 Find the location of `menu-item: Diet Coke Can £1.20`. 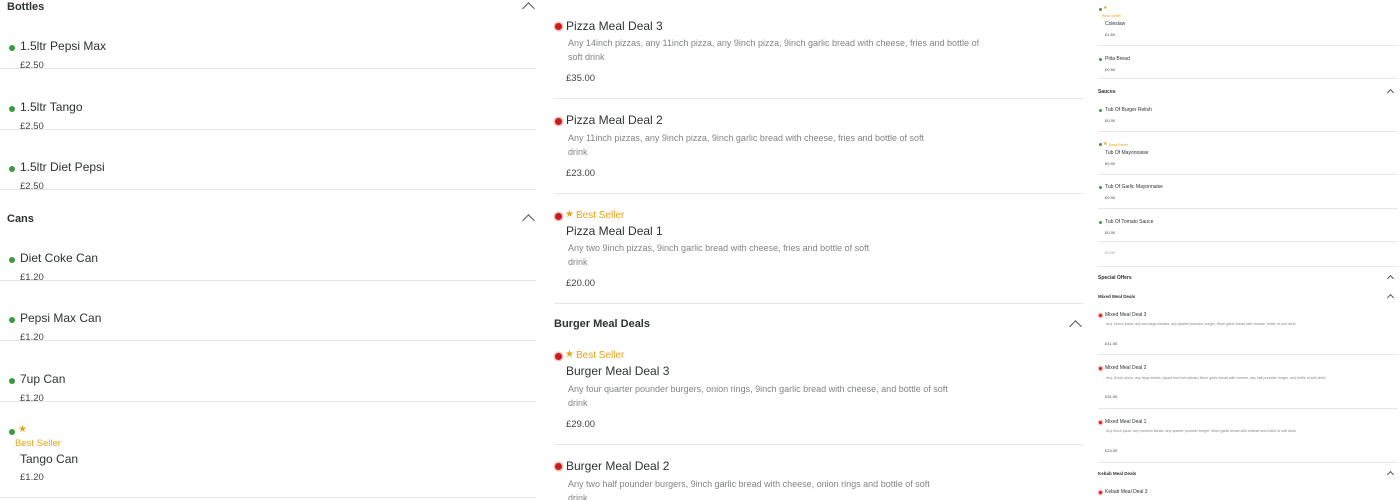

menu-item: Diet Coke Can £1.20 is located at coordinates (268, 251).